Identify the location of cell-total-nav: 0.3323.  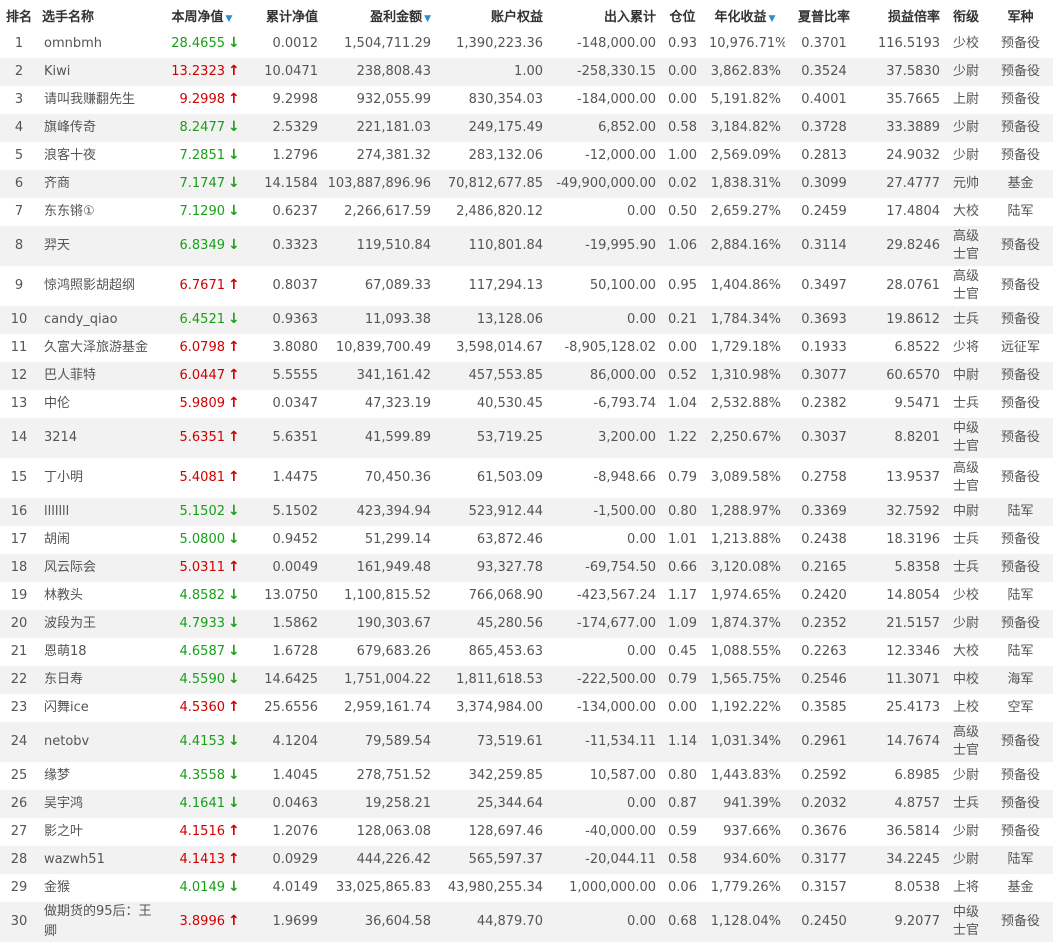
(282, 246).